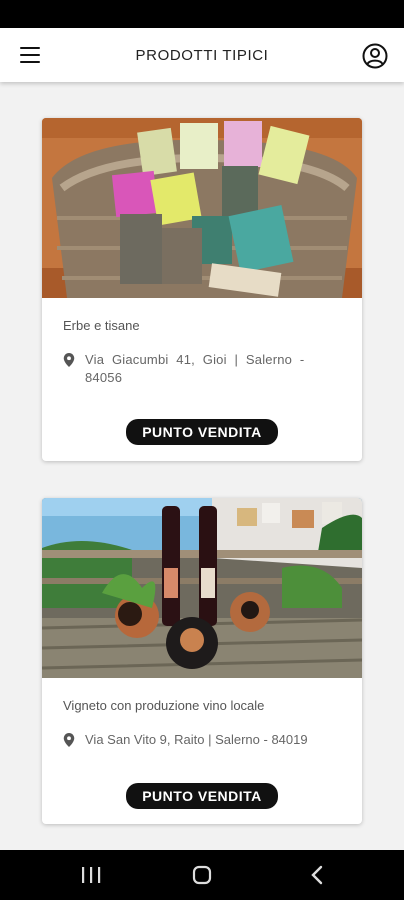 The width and height of the screenshot is (404, 900). I want to click on back-icon, so click(317, 875).